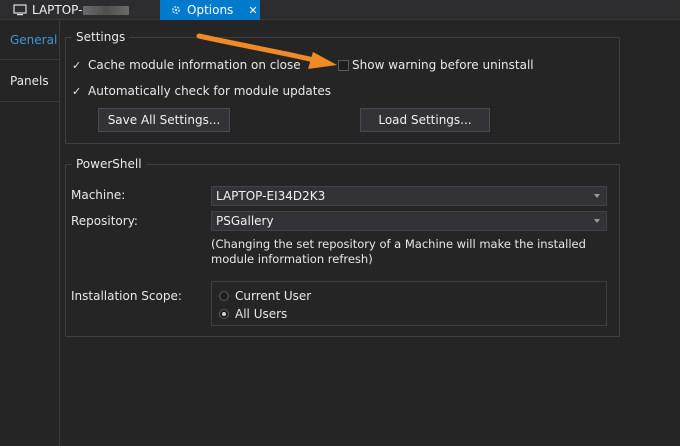 The width and height of the screenshot is (680, 446). Describe the element at coordinates (252, 10) in the screenshot. I see `close-icon: ✕` at that location.